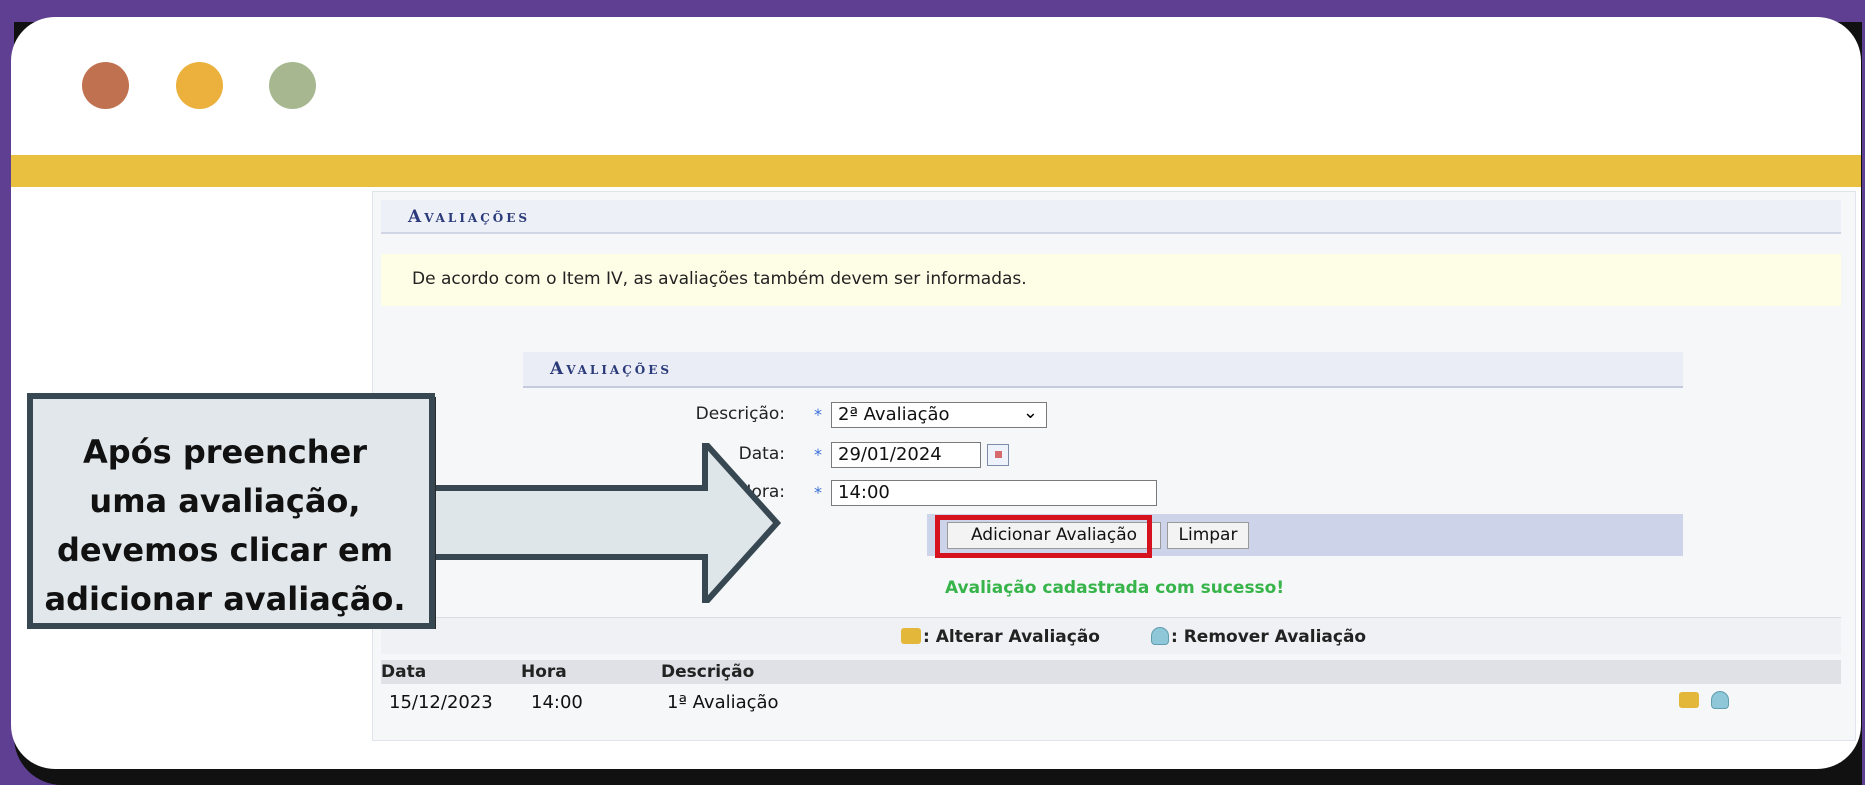 The height and width of the screenshot is (785, 1865). I want to click on highlight-box, so click(1043, 536).